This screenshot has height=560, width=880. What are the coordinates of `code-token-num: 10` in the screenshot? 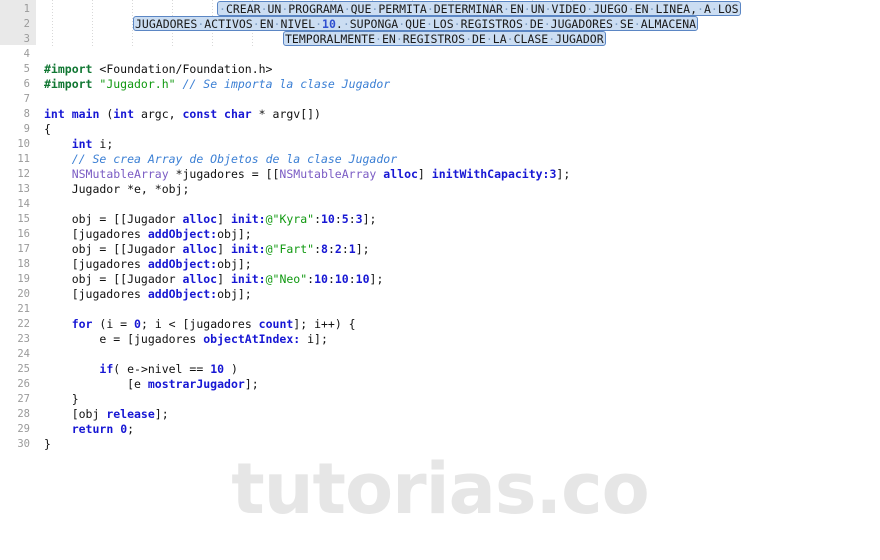 It's located at (321, 279).